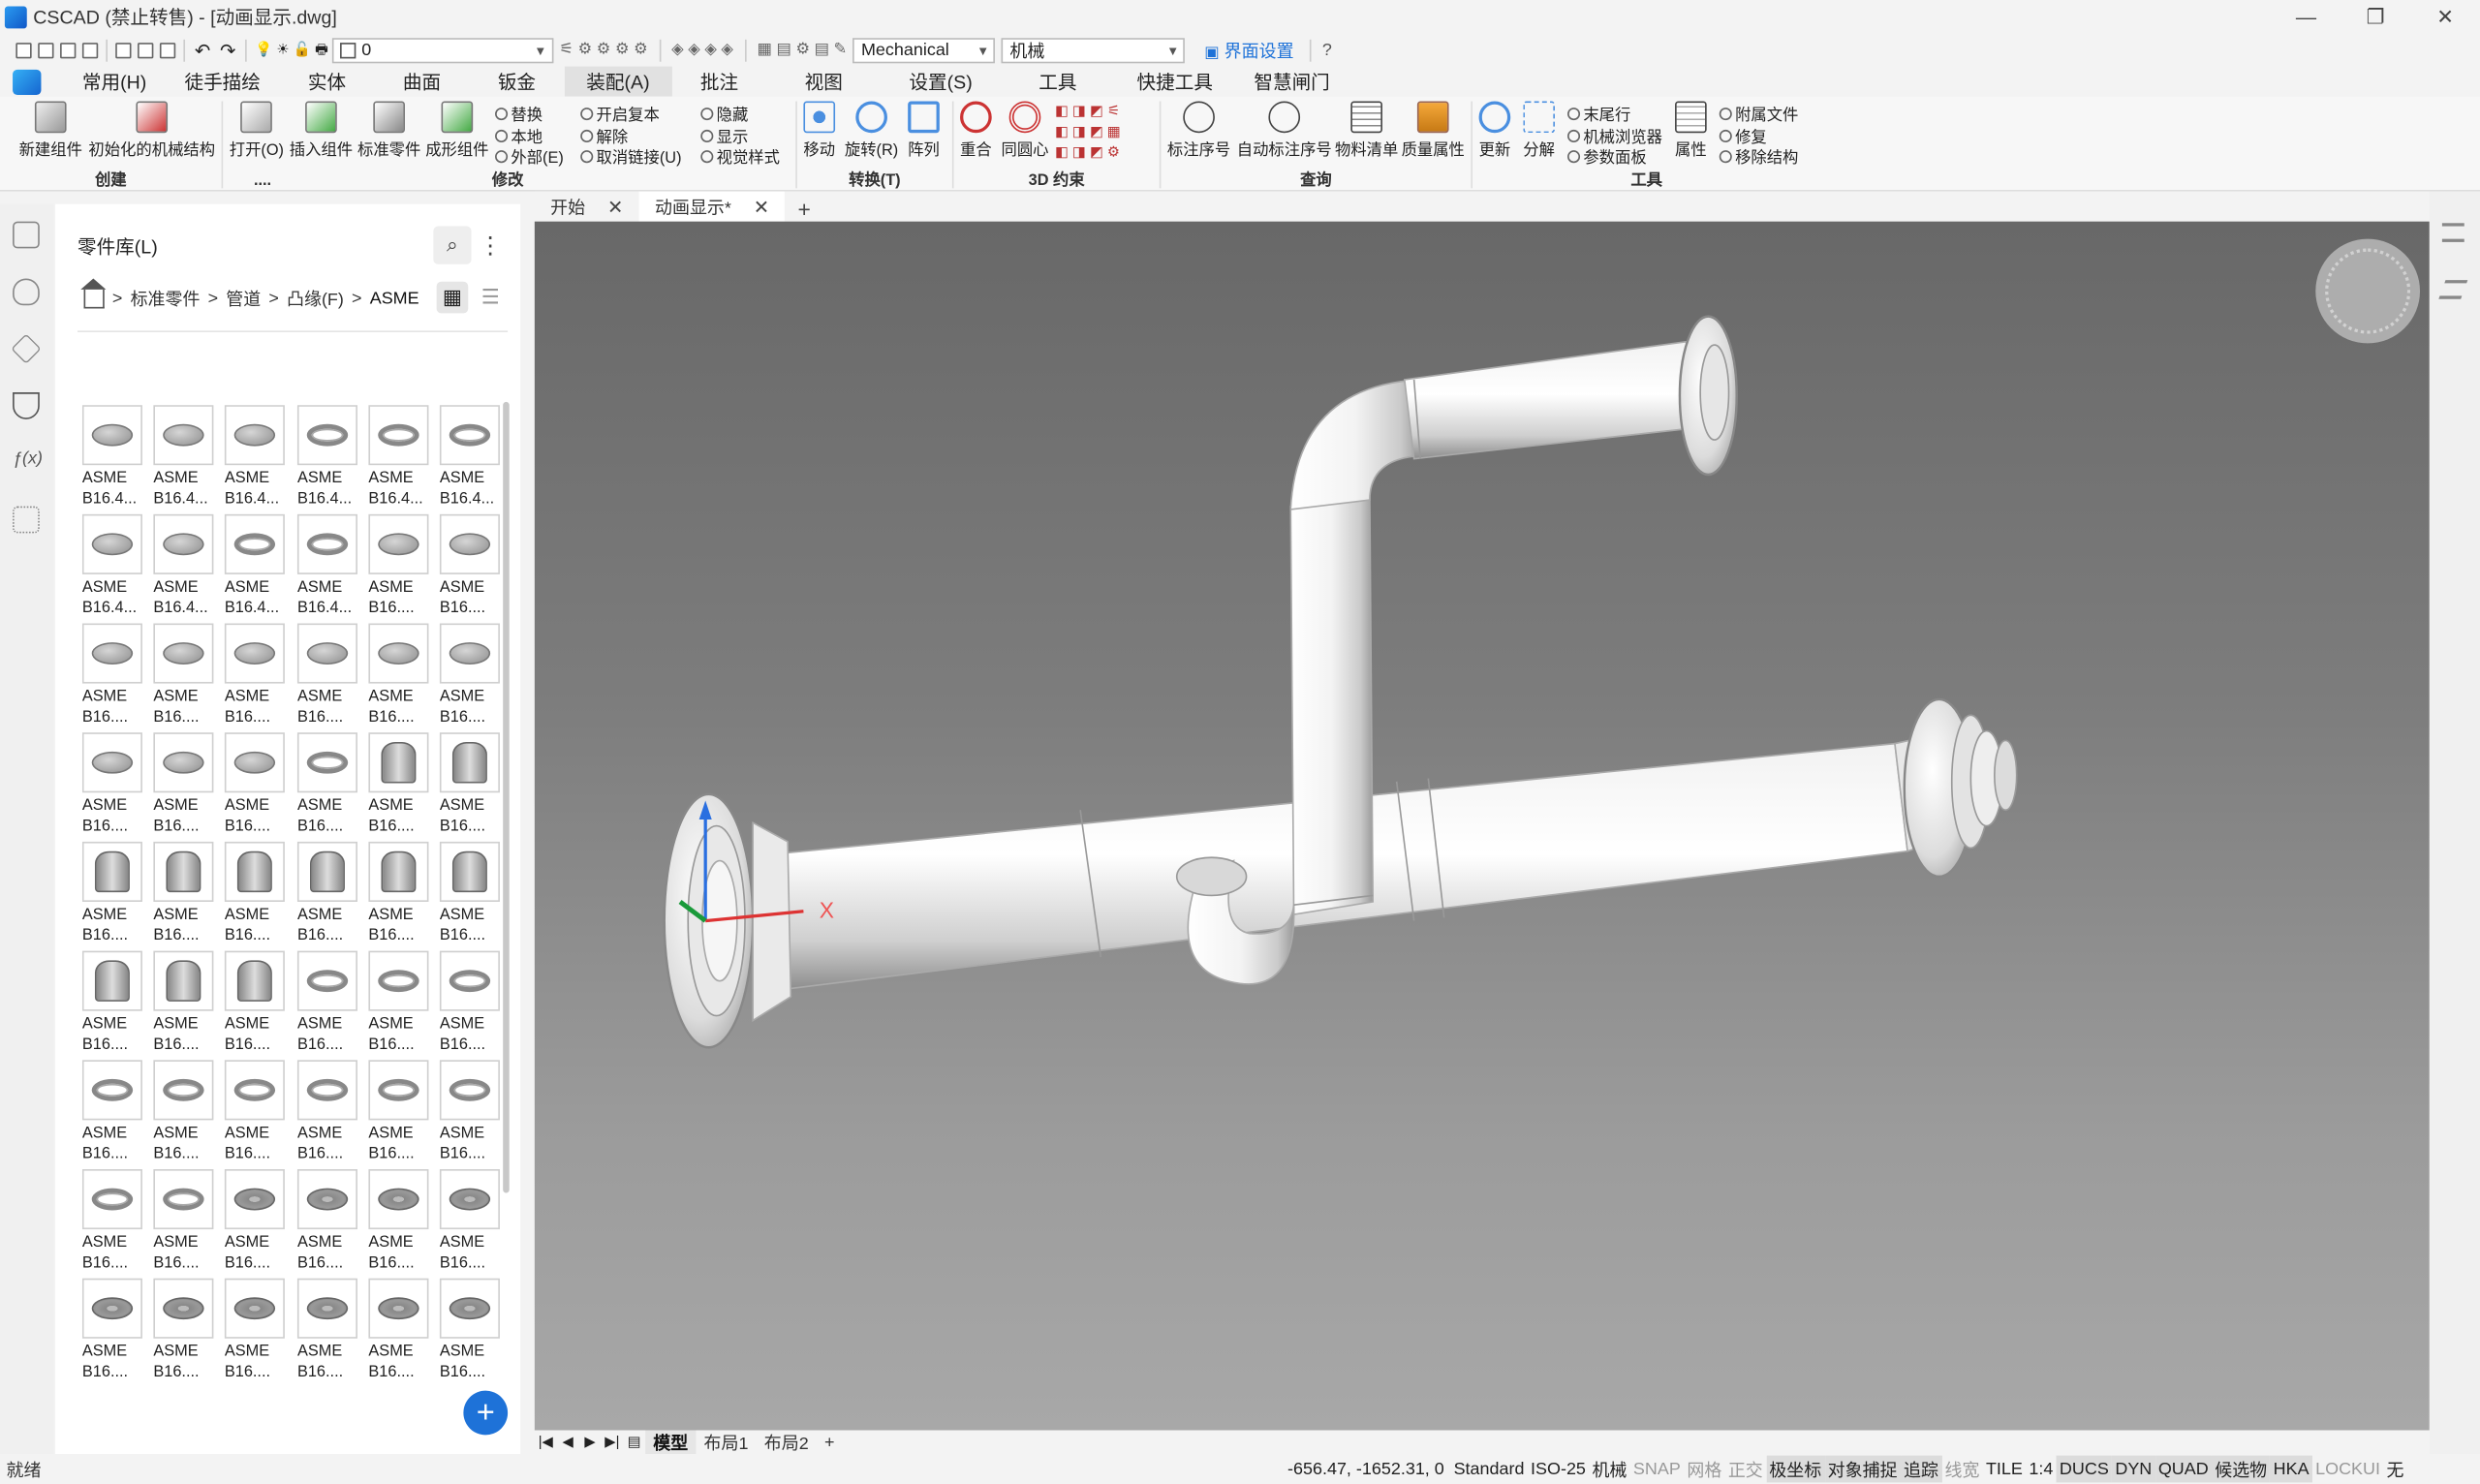  Describe the element at coordinates (1539, 130) in the screenshot. I see `explode-button: 分解` at that location.